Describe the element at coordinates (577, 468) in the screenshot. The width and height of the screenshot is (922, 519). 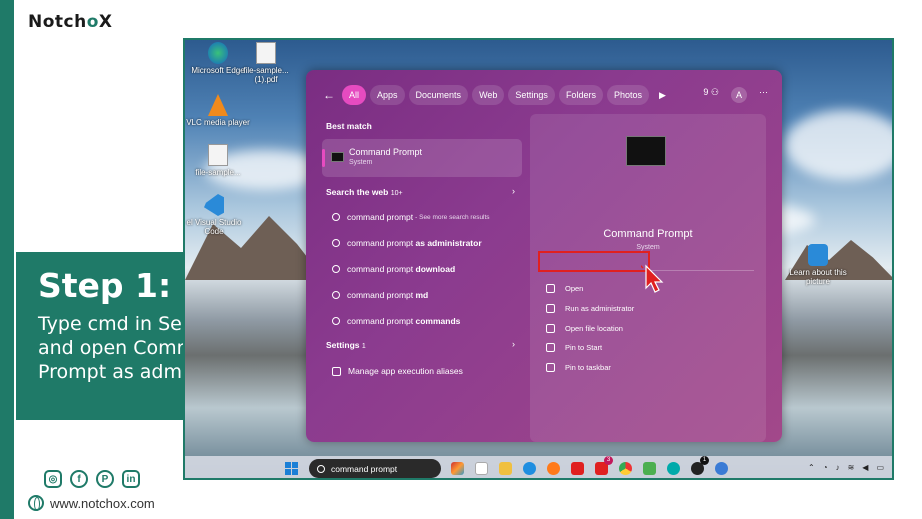
I see `netflix-icon` at that location.